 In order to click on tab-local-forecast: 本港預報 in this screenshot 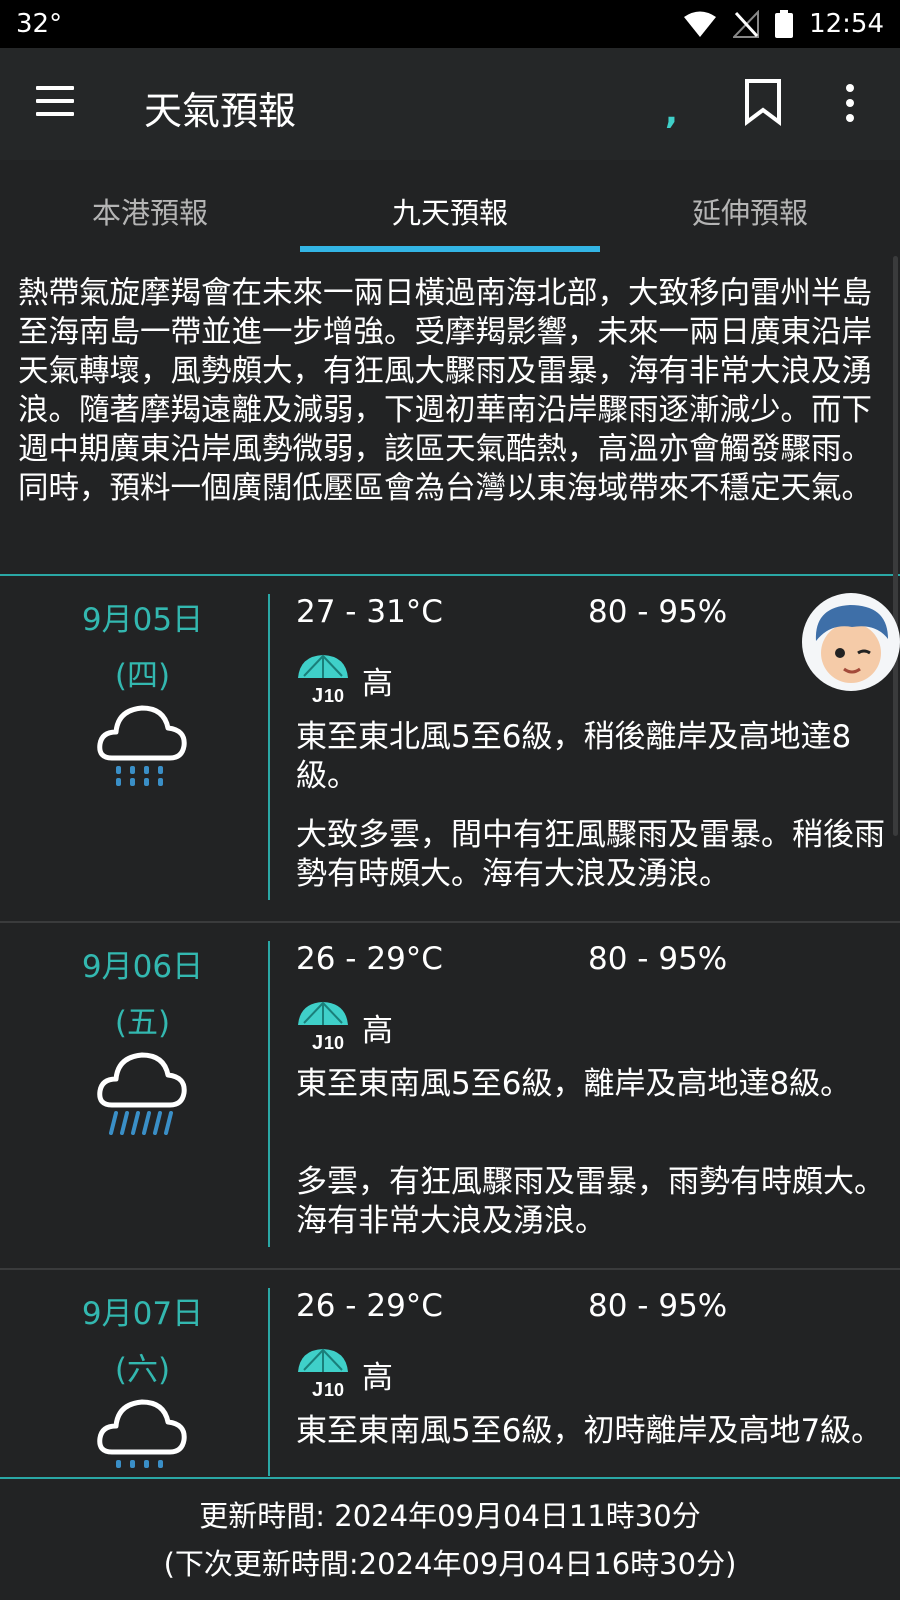, I will do `click(150, 208)`.